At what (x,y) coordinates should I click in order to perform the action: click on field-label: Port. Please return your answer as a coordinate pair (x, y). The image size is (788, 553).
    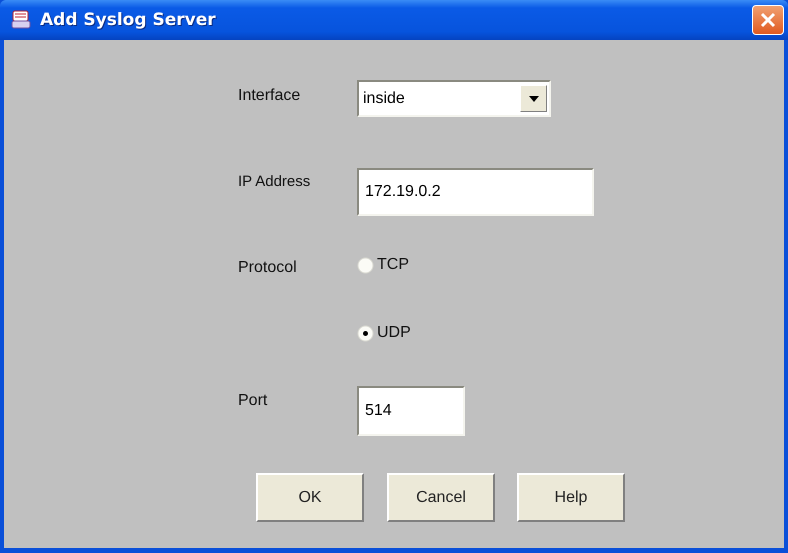
    Looking at the image, I should click on (253, 401).